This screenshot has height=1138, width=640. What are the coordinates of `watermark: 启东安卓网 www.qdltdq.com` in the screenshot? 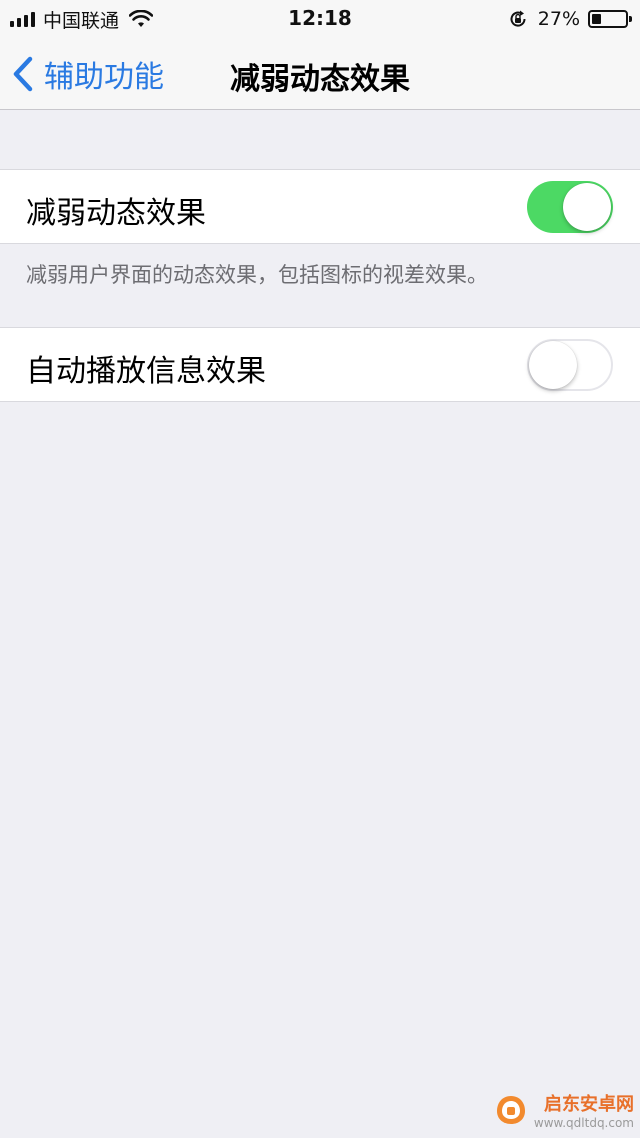 It's located at (564, 1110).